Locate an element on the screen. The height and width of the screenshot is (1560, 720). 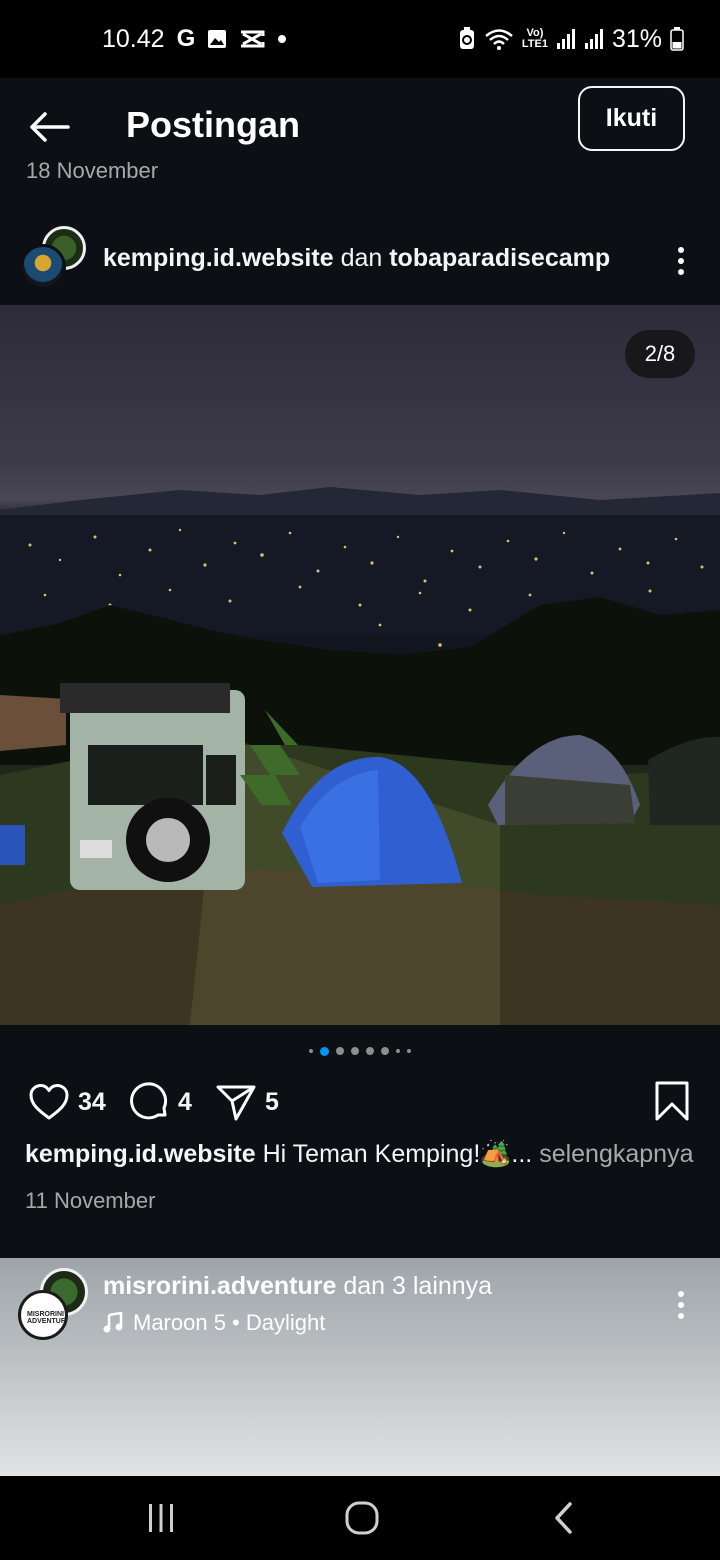
music-note-icon is located at coordinates (113, 1322).